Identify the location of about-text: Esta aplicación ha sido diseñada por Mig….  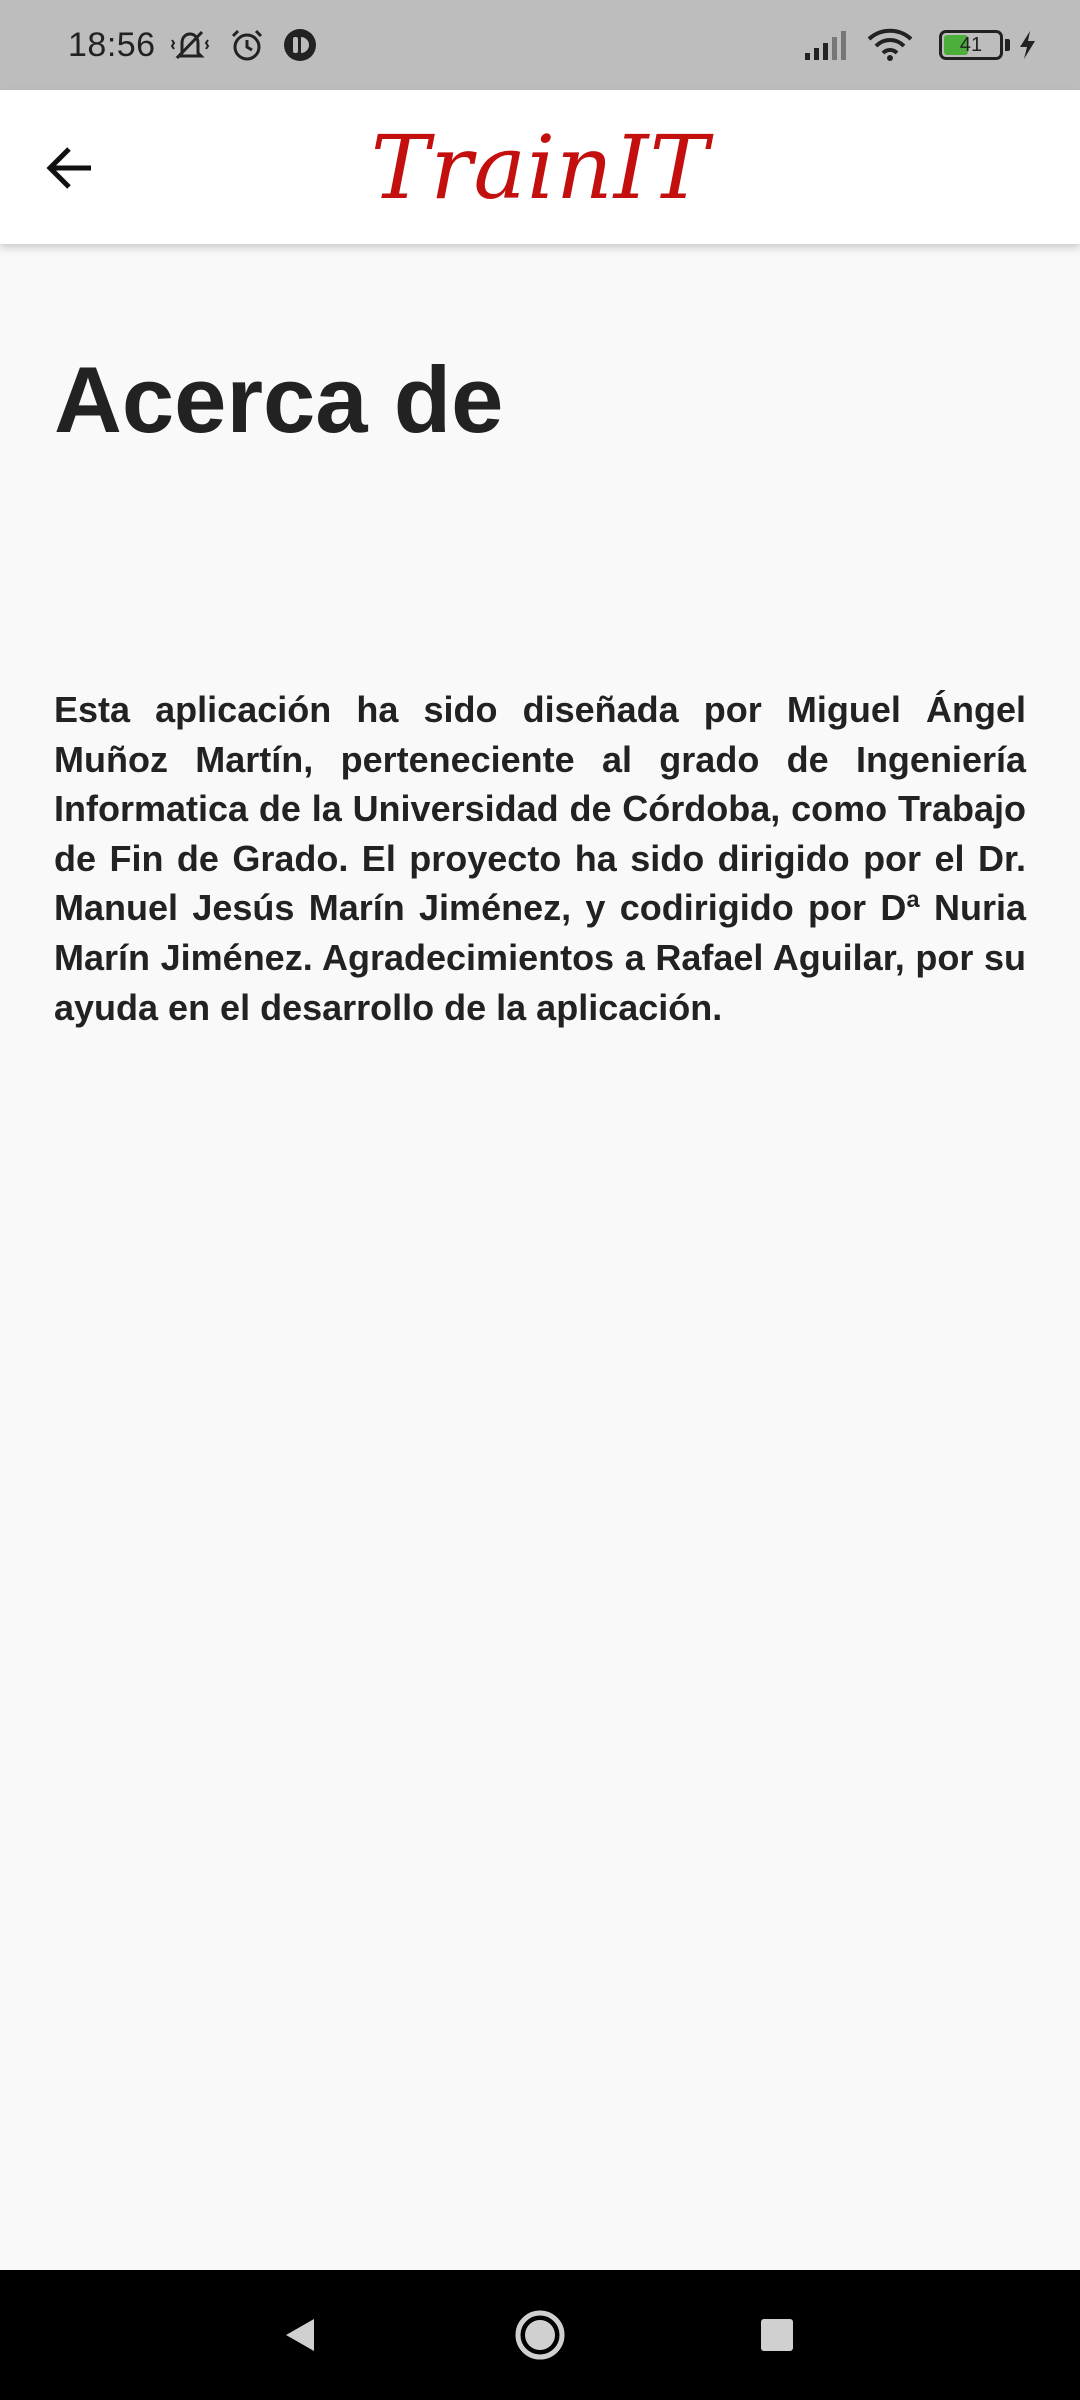
(540, 858).